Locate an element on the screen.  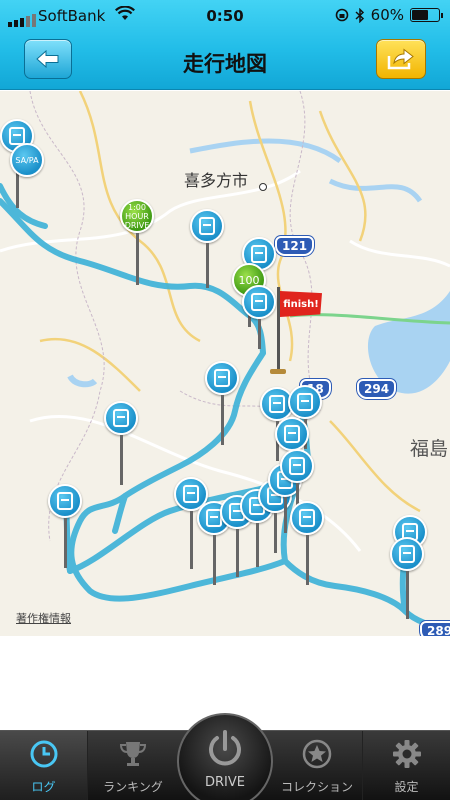
star-medal-icon is located at coordinates (317, 754).